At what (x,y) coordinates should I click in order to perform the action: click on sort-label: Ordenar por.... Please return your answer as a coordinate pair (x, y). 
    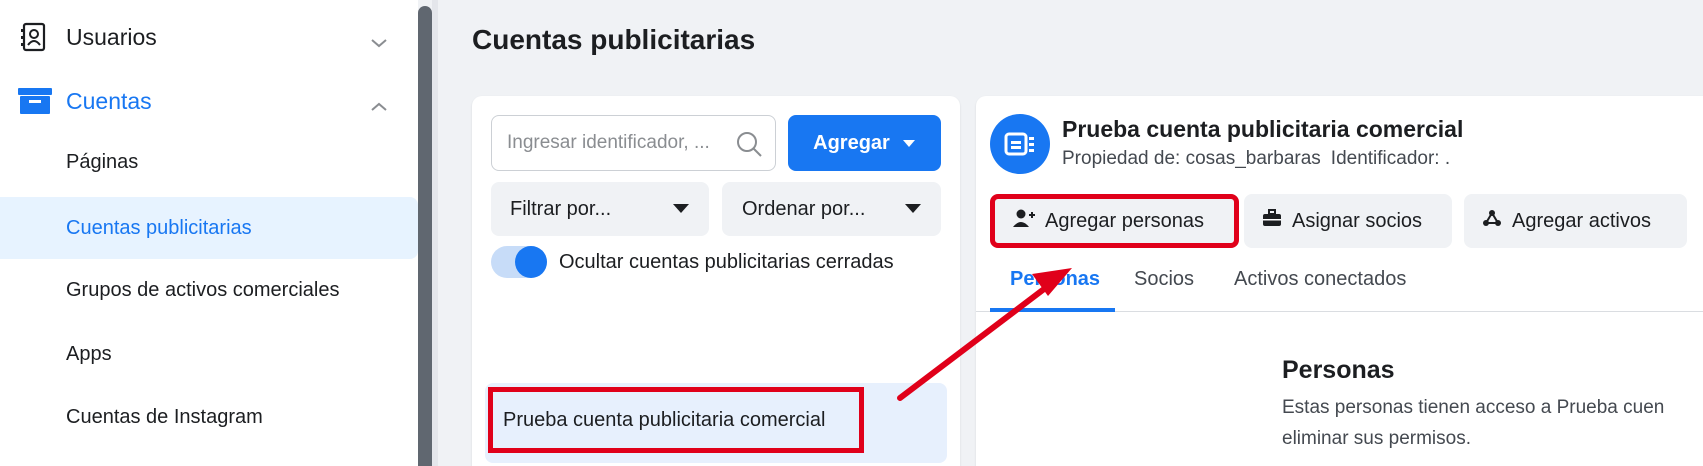
    Looking at the image, I should click on (804, 208).